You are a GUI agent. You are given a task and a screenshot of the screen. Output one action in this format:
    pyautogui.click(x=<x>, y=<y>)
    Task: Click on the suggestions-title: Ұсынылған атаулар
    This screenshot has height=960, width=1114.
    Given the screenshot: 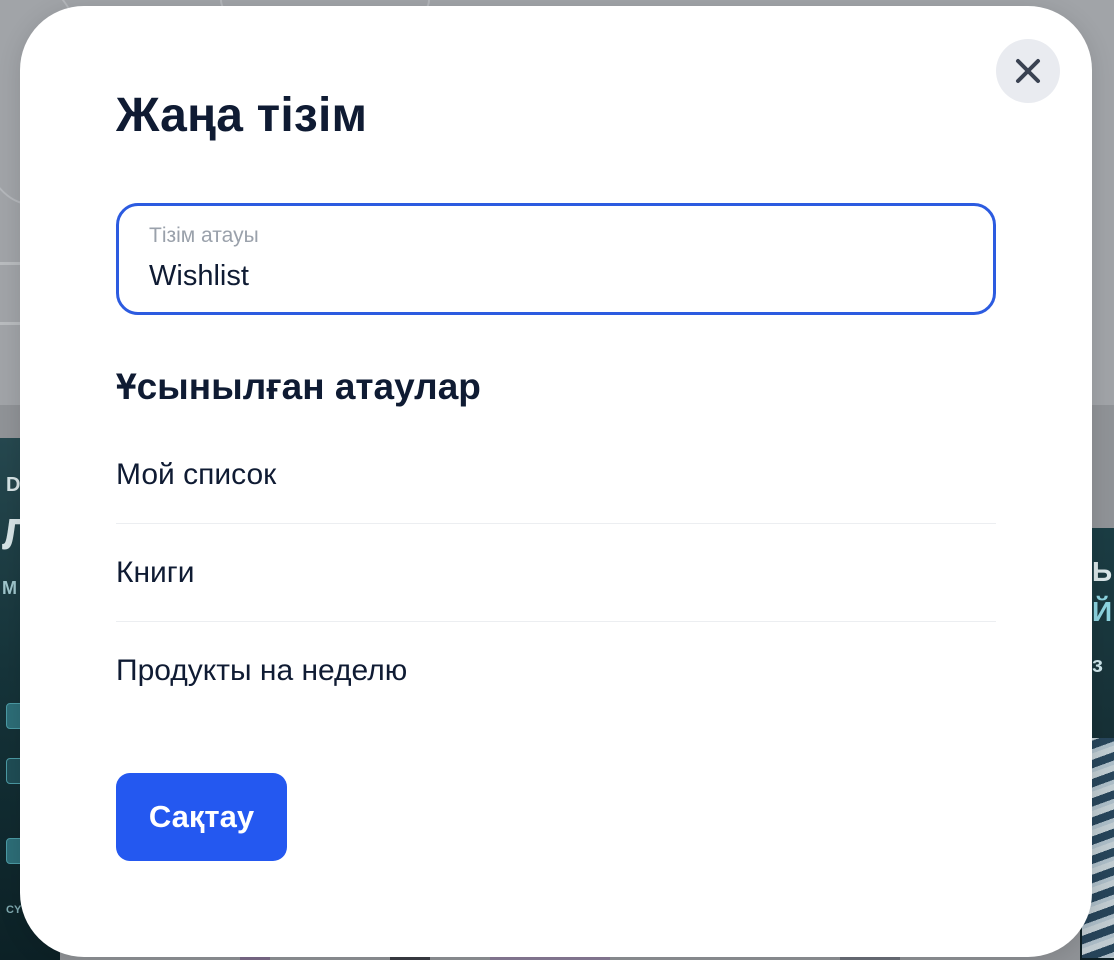 What is the action you would take?
    pyautogui.click(x=298, y=386)
    